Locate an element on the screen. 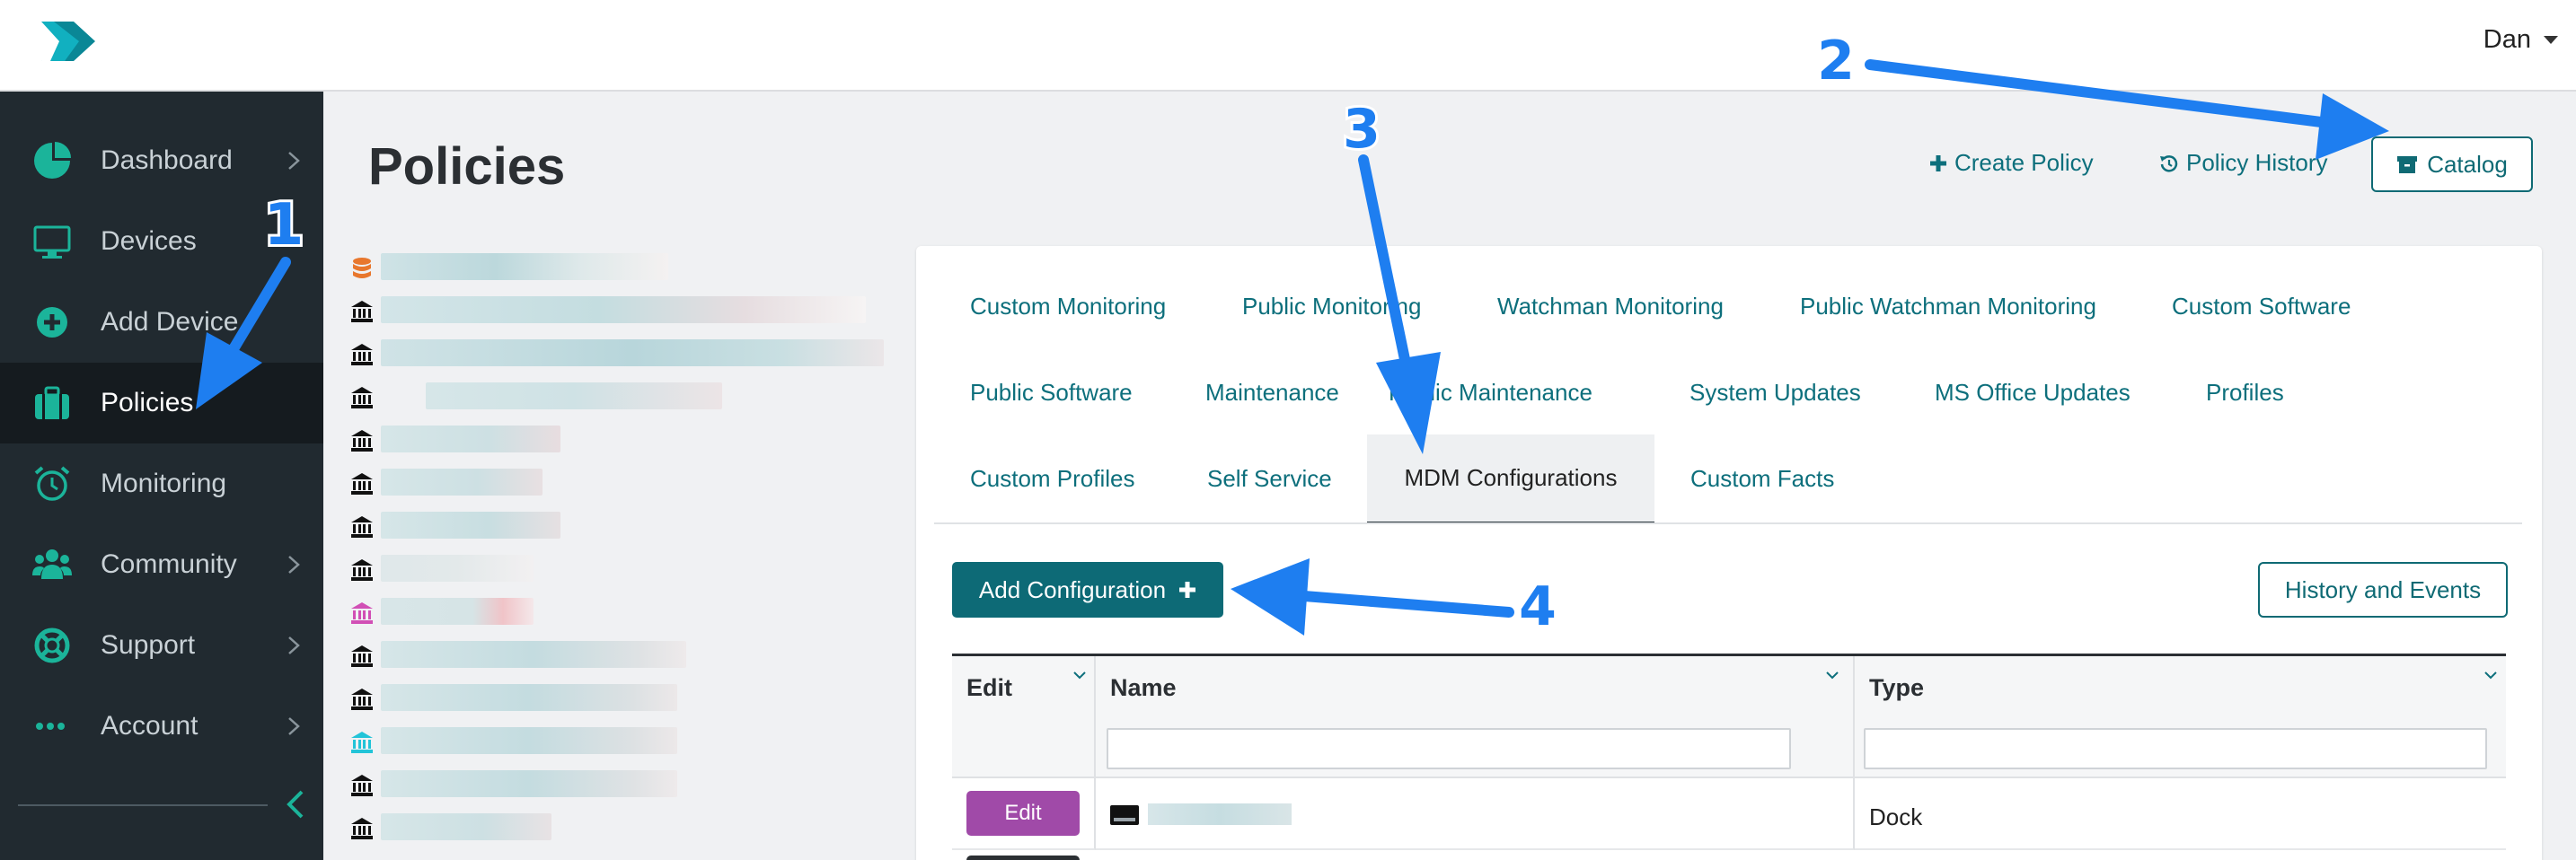 This screenshot has width=2576, height=860. column-header-label: Name is located at coordinates (1143, 687).